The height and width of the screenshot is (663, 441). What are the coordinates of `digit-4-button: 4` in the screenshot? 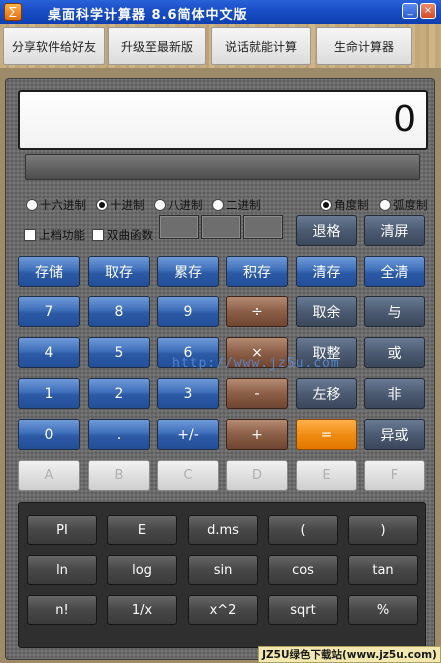 It's located at (49, 352).